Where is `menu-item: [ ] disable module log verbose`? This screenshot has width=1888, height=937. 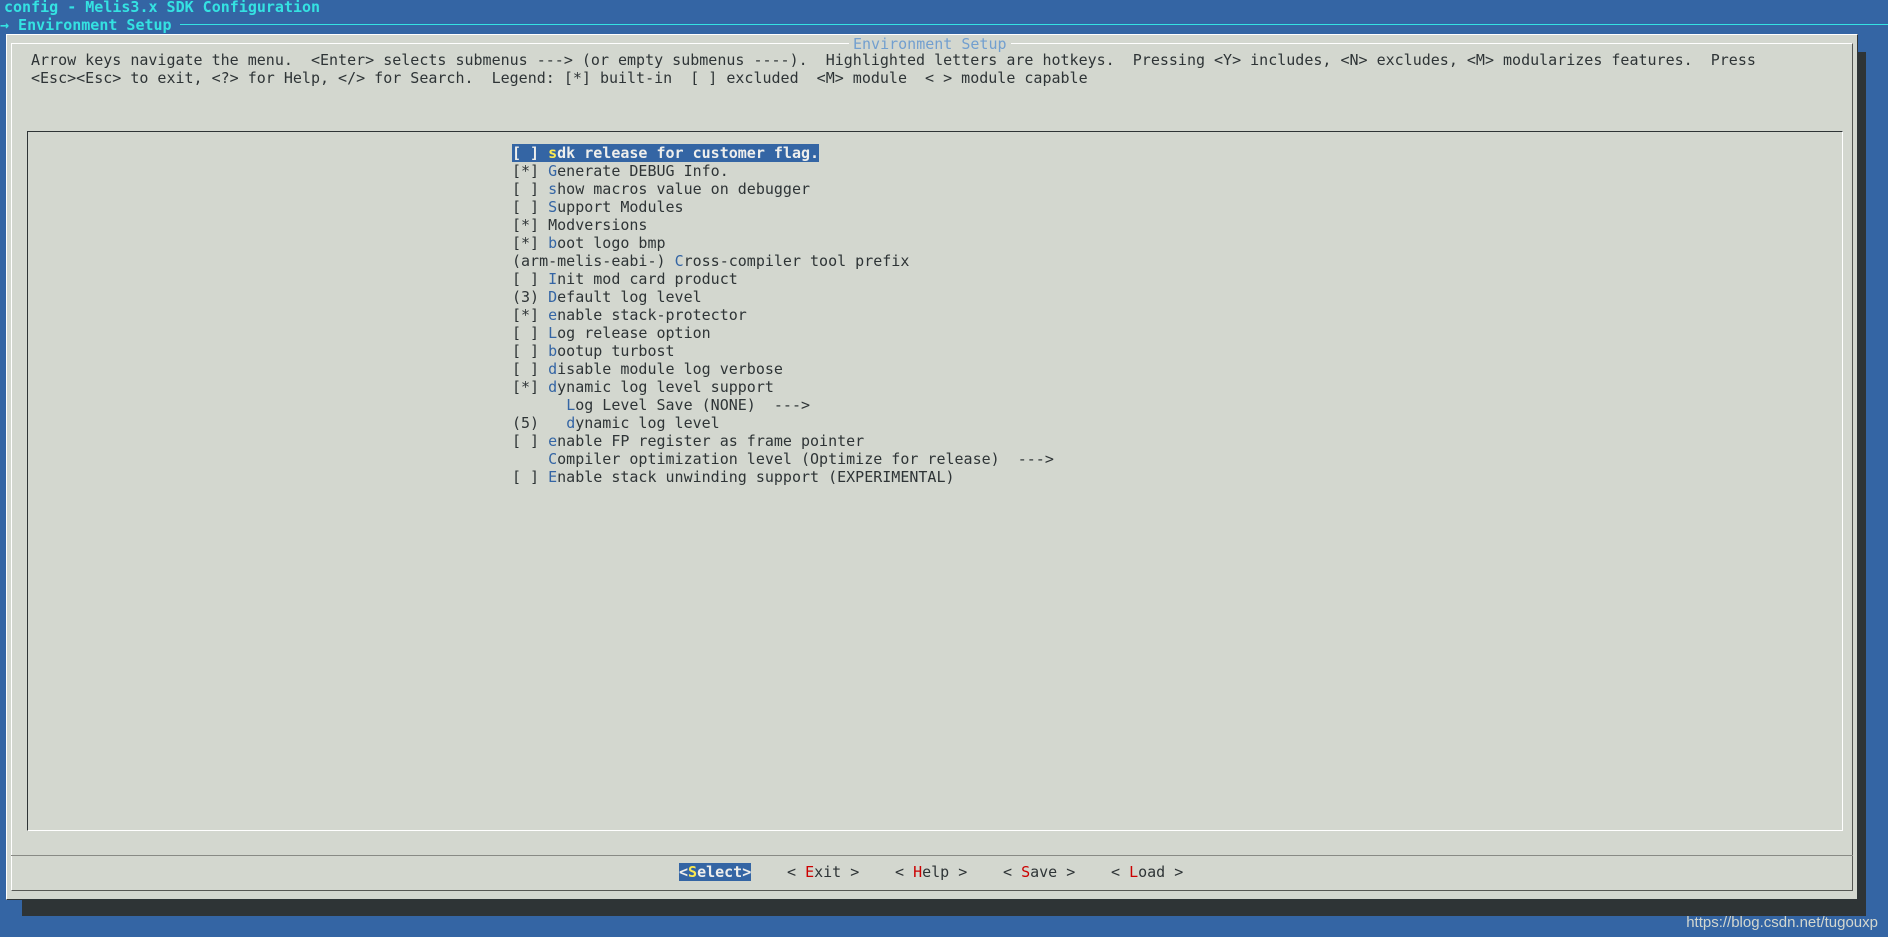 menu-item: [ ] disable module log verbose is located at coordinates (647, 369).